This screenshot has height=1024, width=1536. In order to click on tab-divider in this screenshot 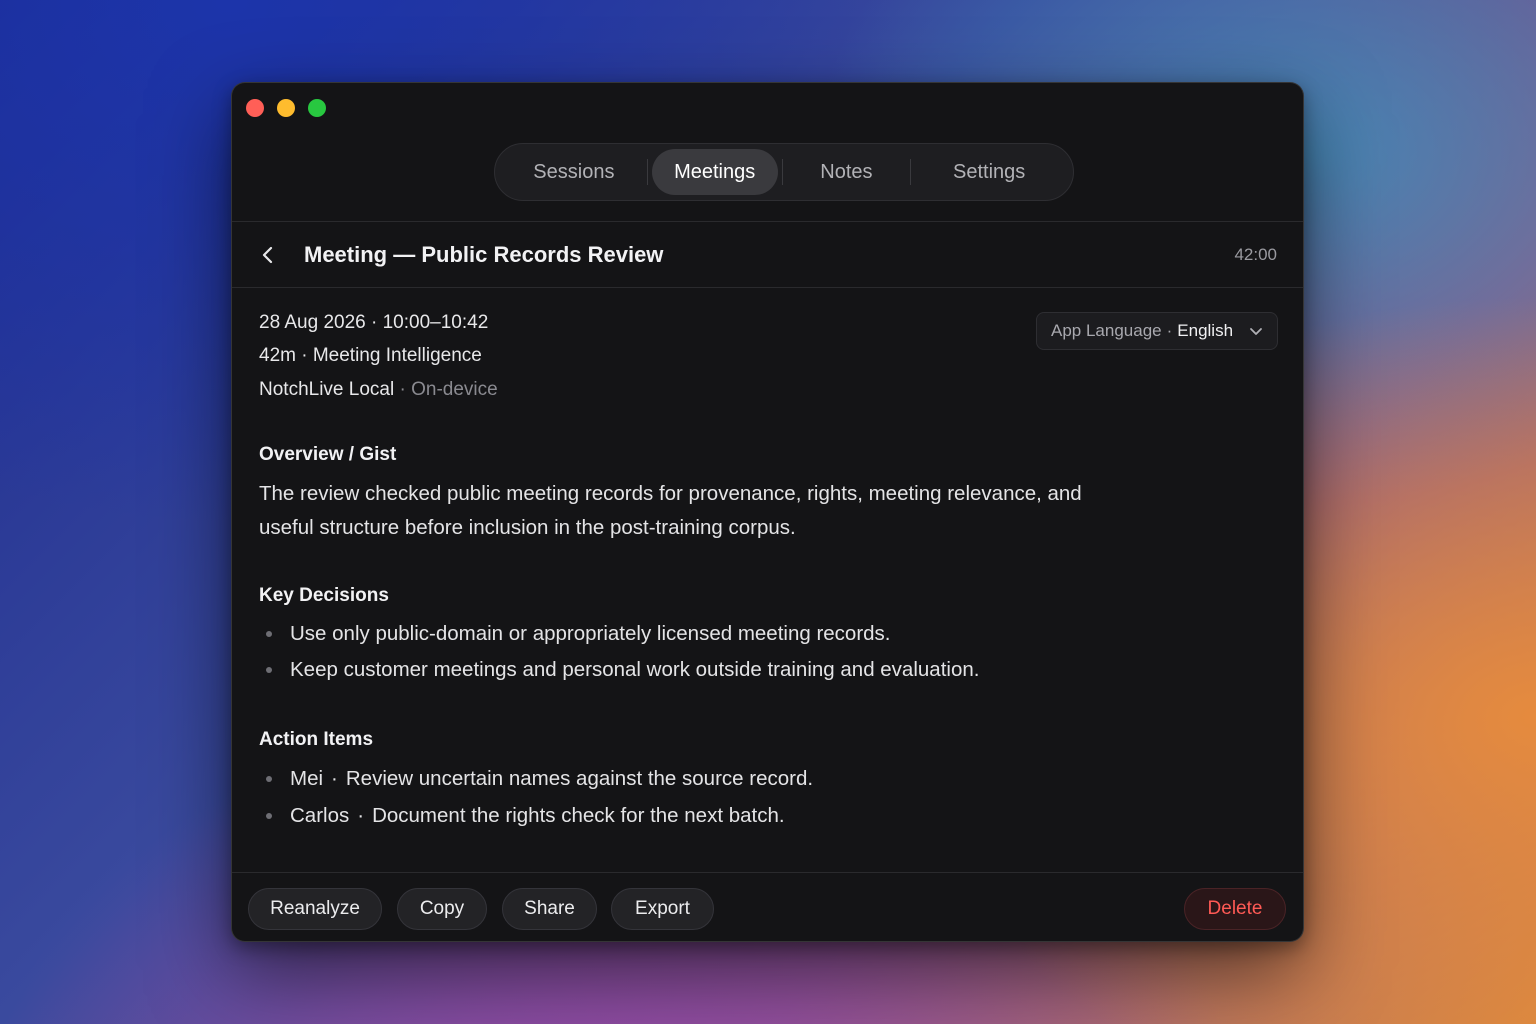, I will do `click(647, 172)`.